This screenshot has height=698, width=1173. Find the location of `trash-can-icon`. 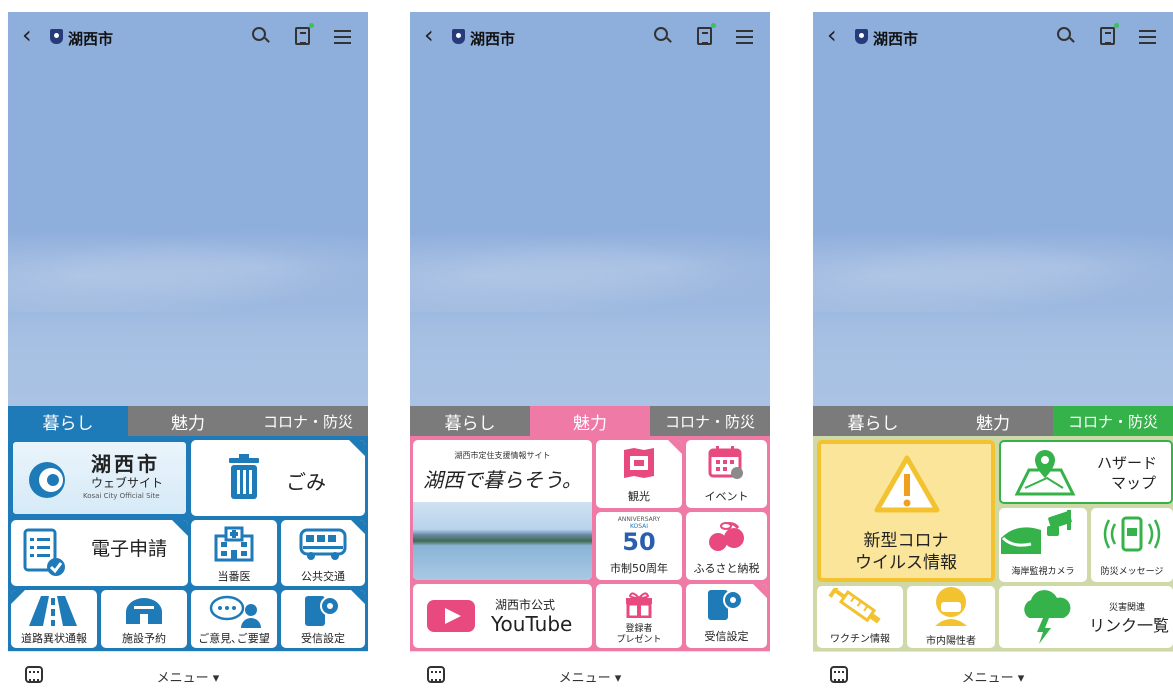

trash-can-icon is located at coordinates (244, 476).